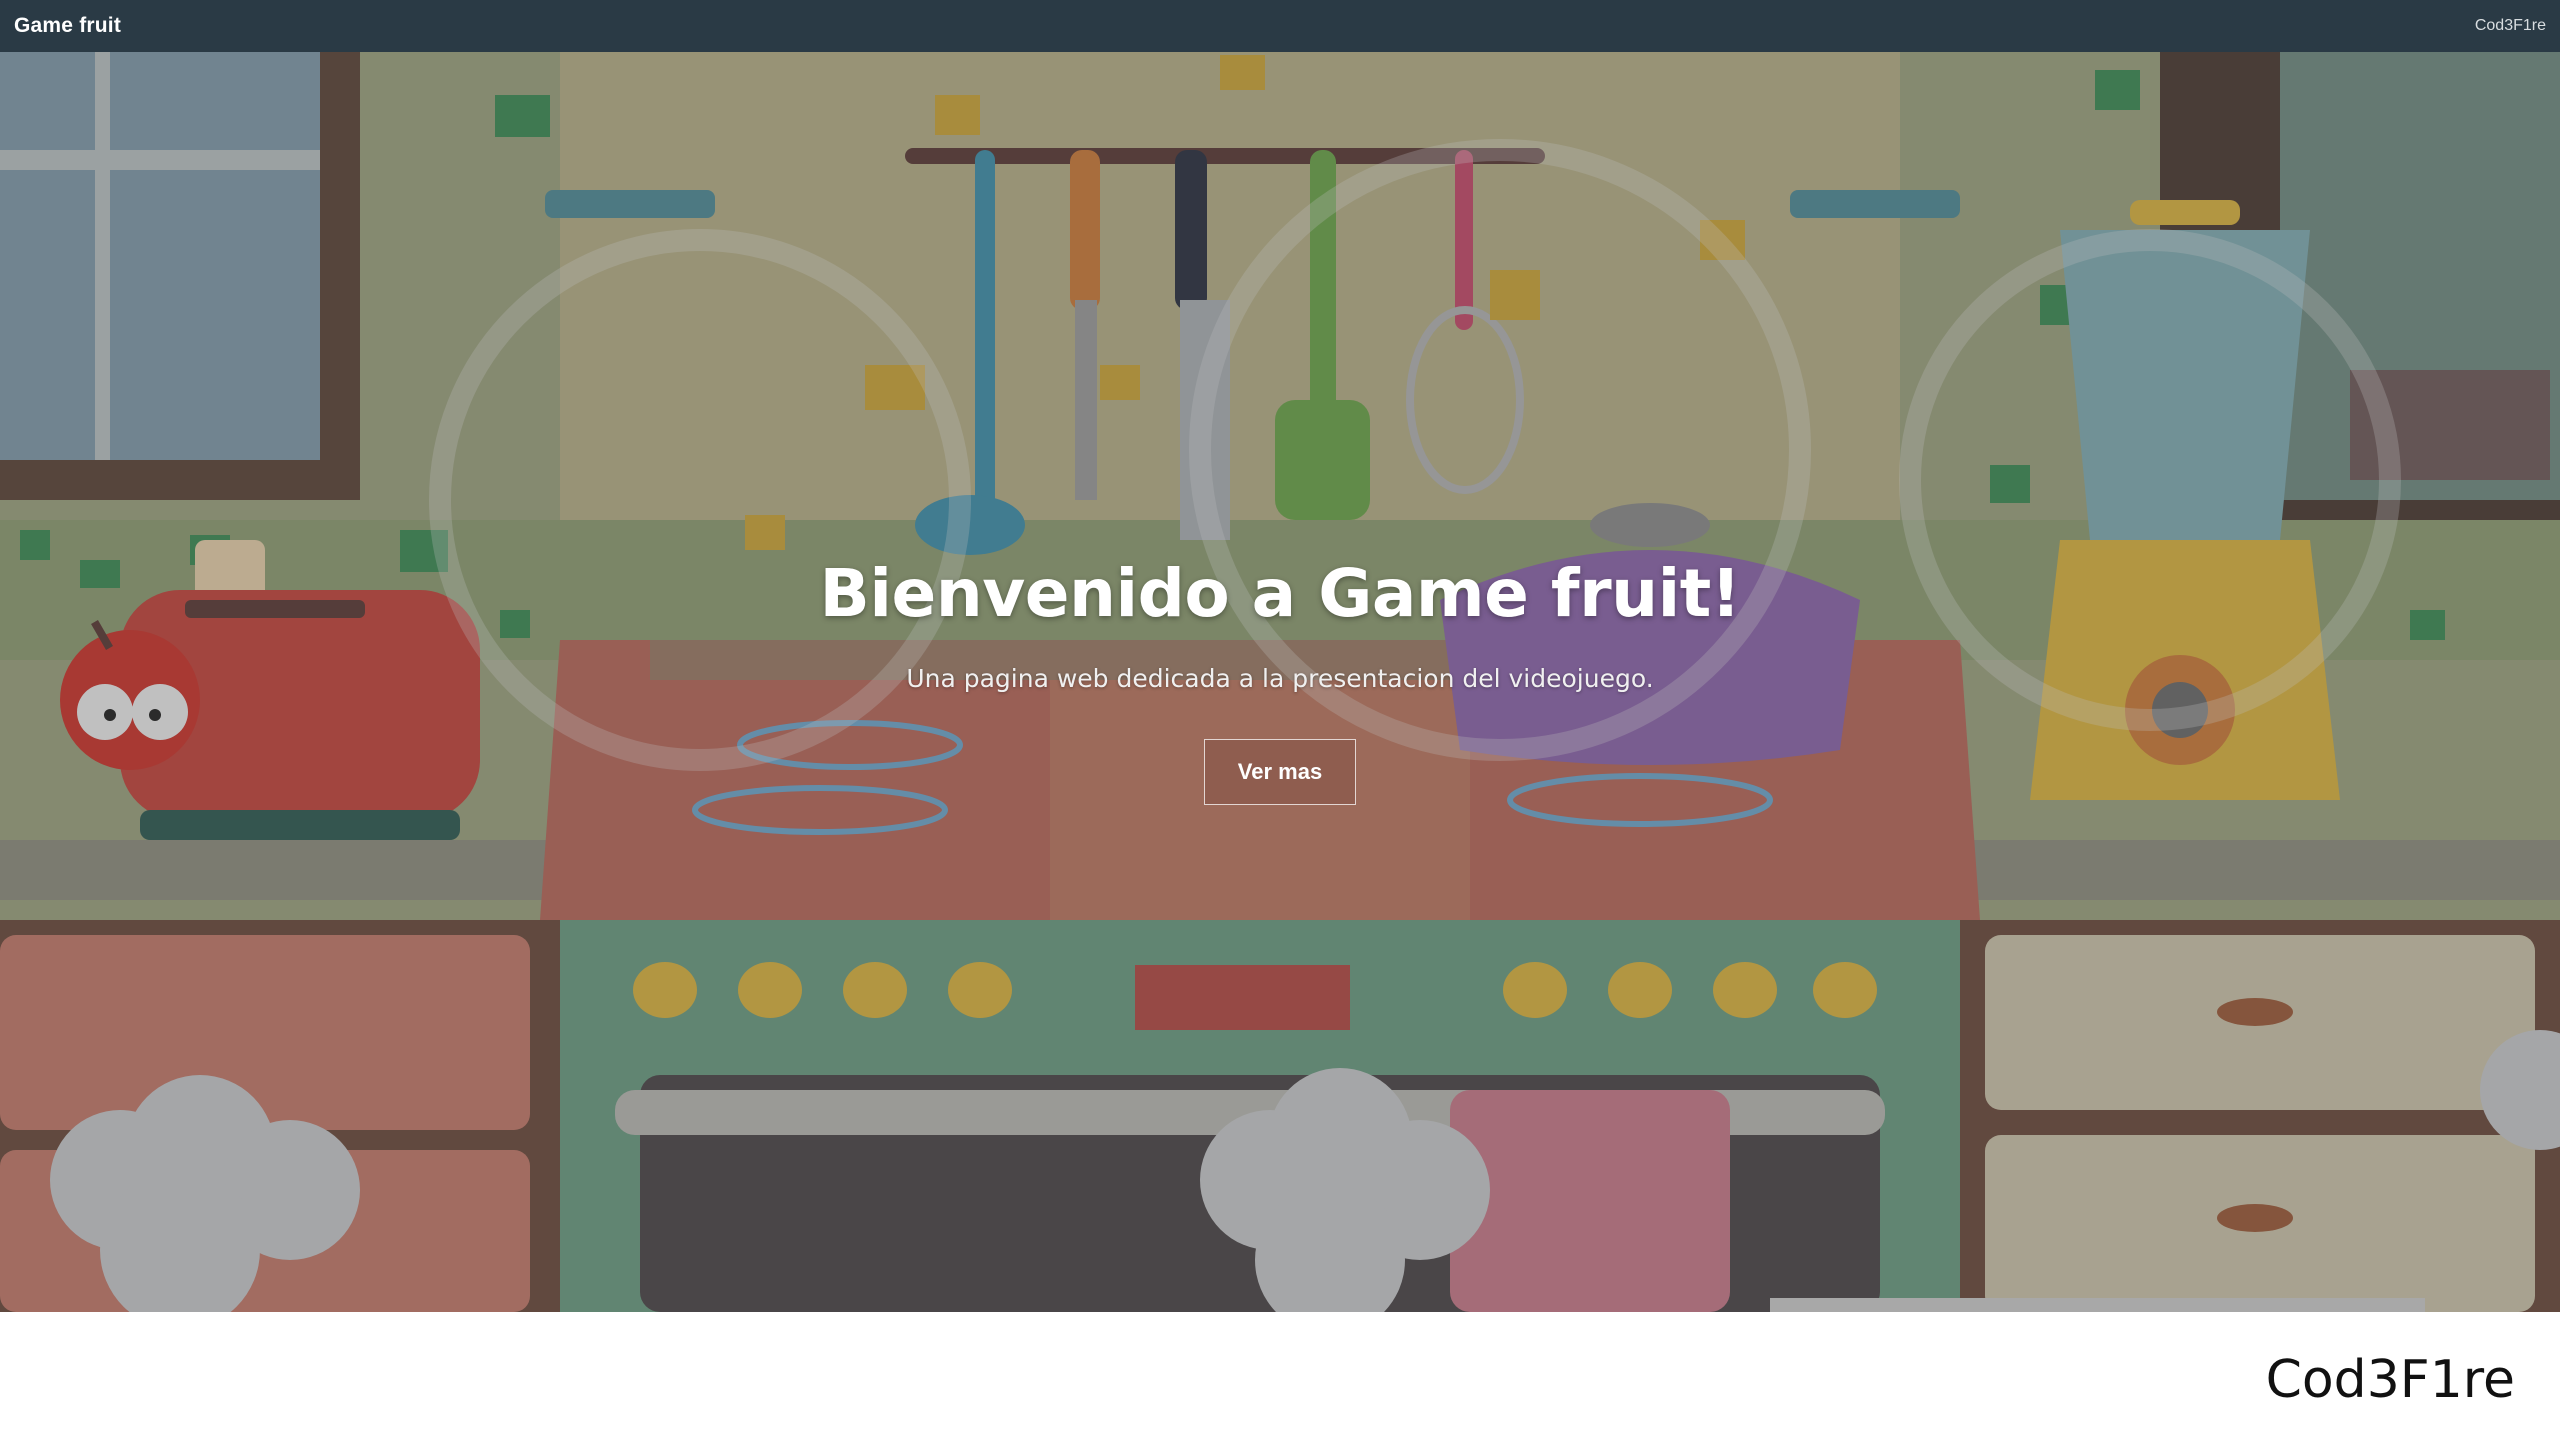  Describe the element at coordinates (1280, 1376) in the screenshot. I see `footer: Cod3F1re` at that location.